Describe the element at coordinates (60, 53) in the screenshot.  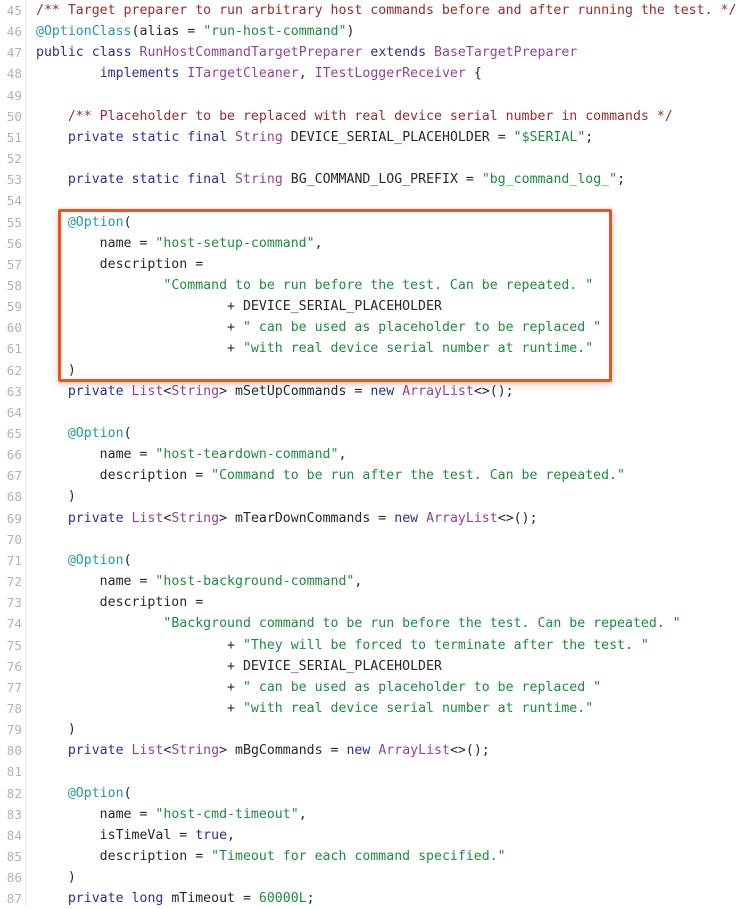
I see `token-kw: public` at that location.